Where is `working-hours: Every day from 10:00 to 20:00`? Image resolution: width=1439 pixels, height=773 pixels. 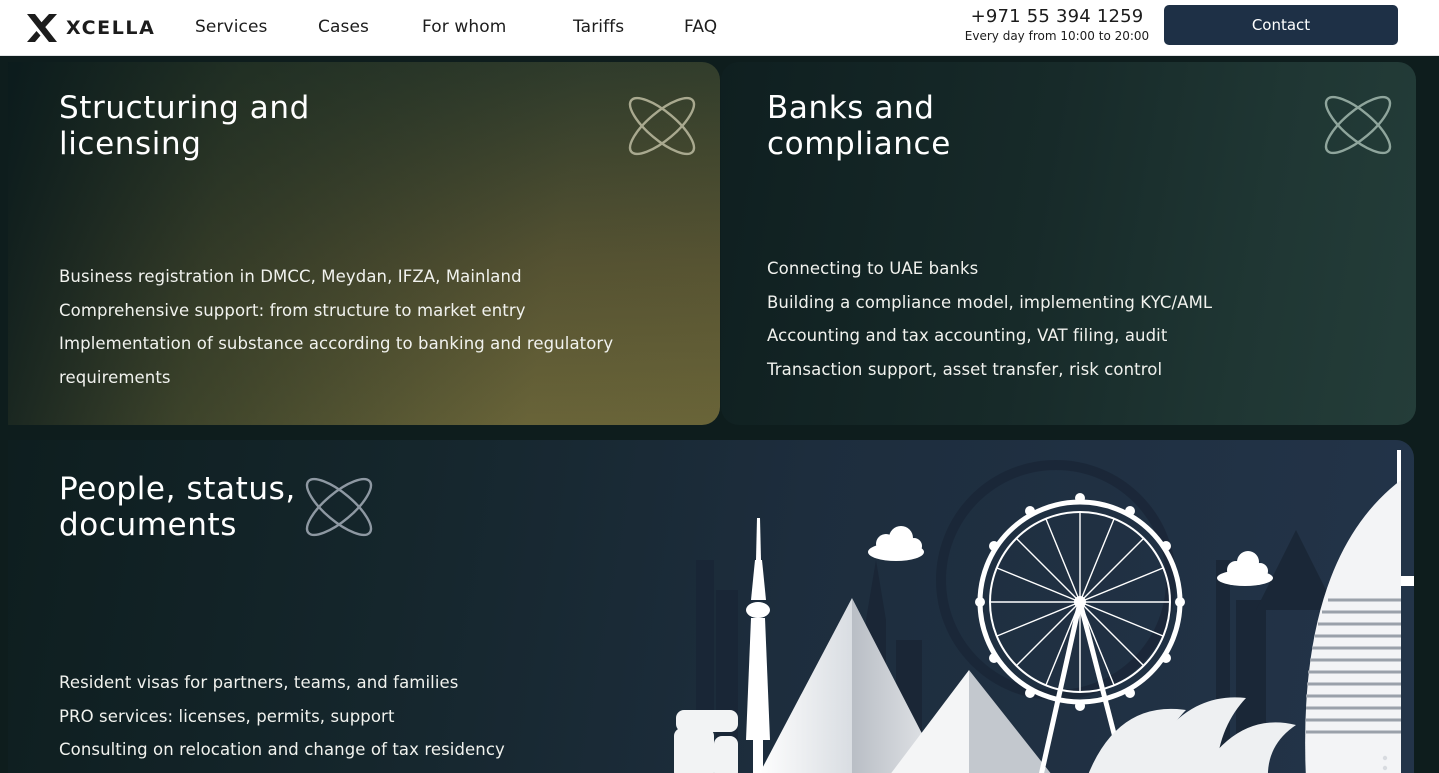 working-hours: Every day from 10:00 to 20:00 is located at coordinates (1057, 36).